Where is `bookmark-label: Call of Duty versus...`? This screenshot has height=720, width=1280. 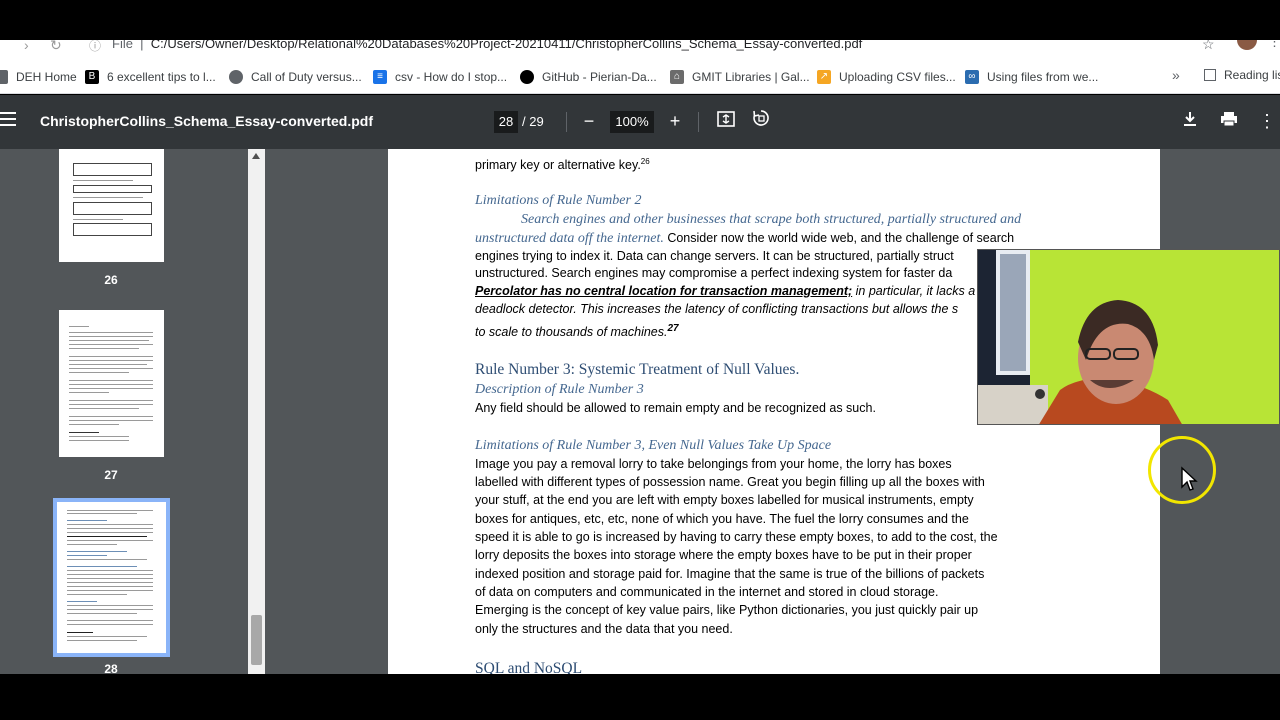 bookmark-label: Call of Duty versus... is located at coordinates (306, 77).